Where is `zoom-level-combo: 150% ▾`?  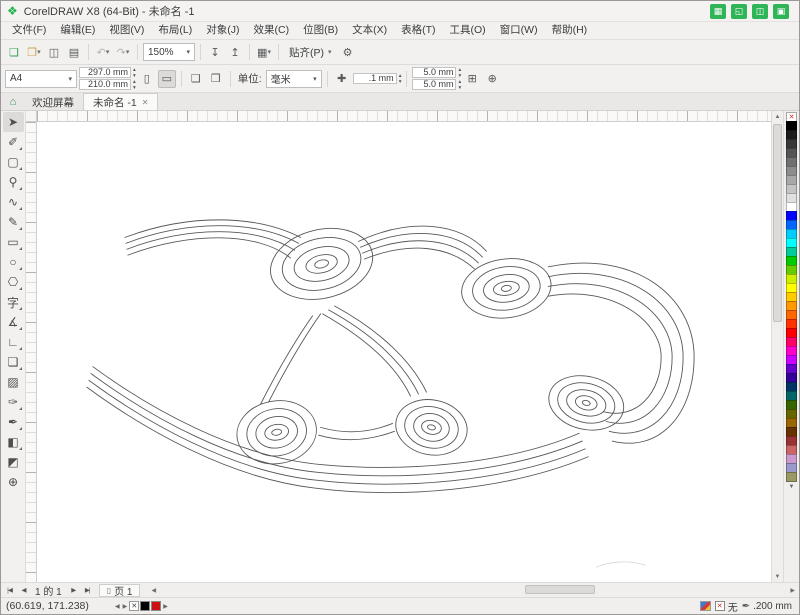 zoom-level-combo: 150% ▾ is located at coordinates (169, 52).